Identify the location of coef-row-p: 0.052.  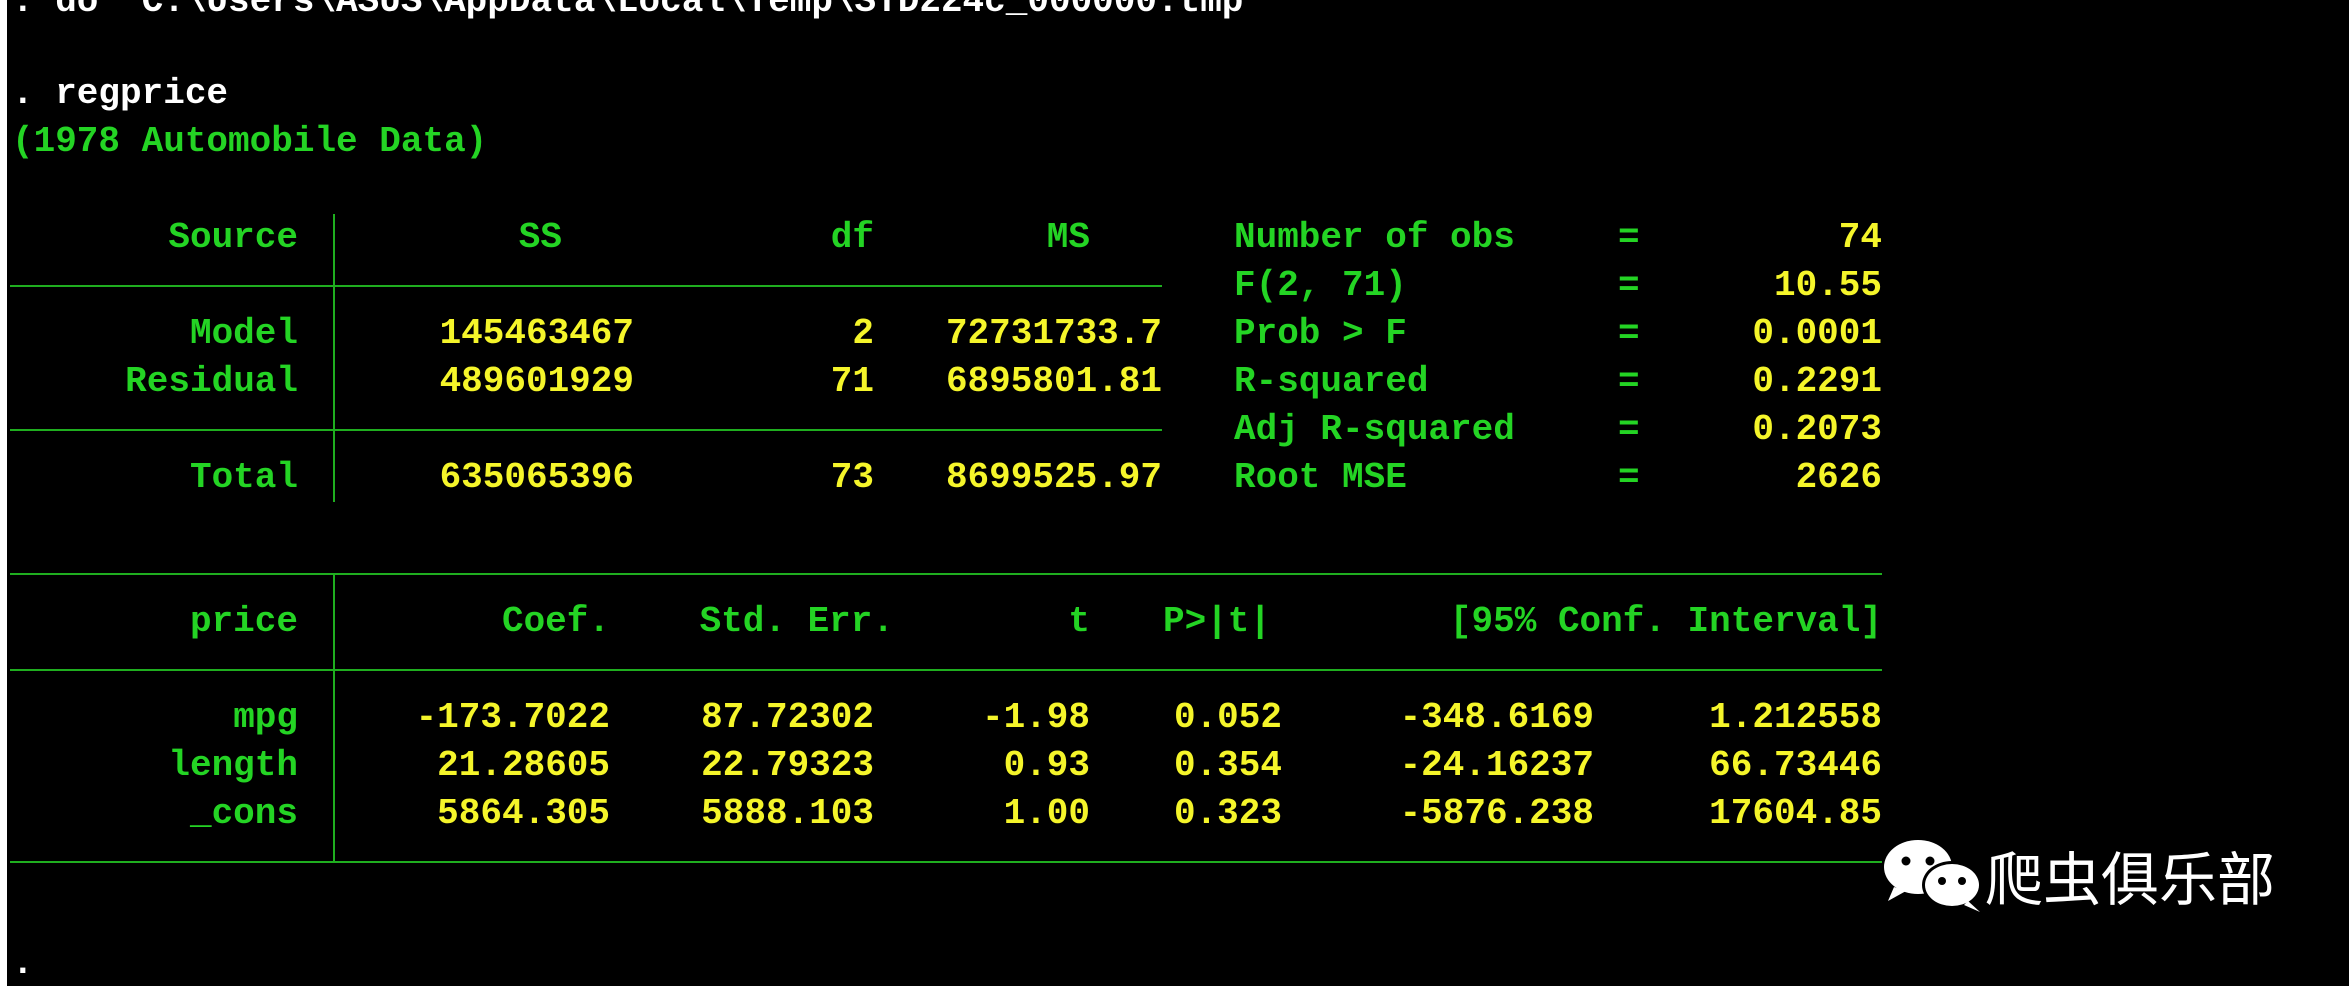
(1227, 717).